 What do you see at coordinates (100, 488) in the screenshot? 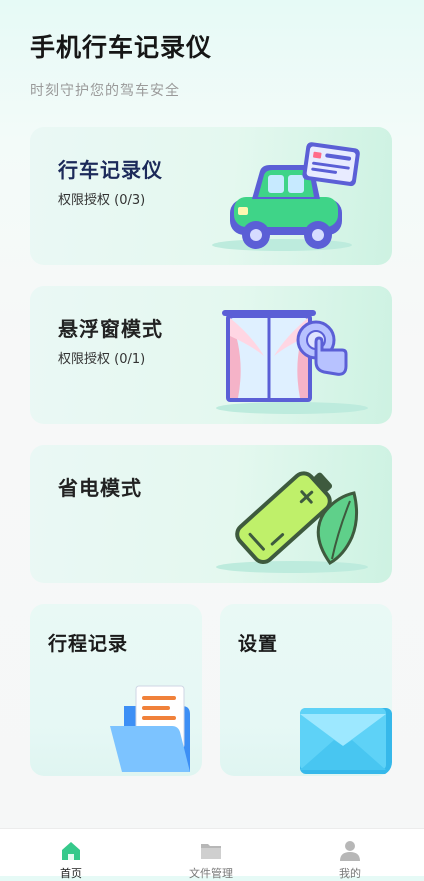
I see `power-saving-card-title: 省电模式` at bounding box center [100, 488].